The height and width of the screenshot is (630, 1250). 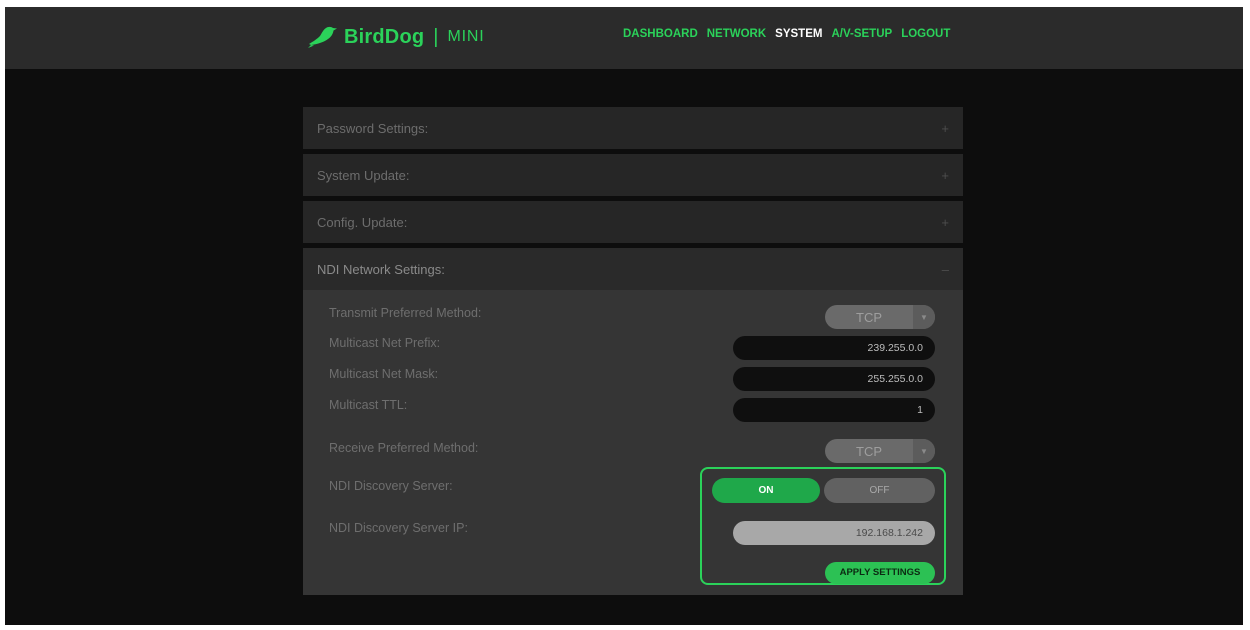 I want to click on nav-av-setup: A/V-SETUP, so click(x=861, y=34).